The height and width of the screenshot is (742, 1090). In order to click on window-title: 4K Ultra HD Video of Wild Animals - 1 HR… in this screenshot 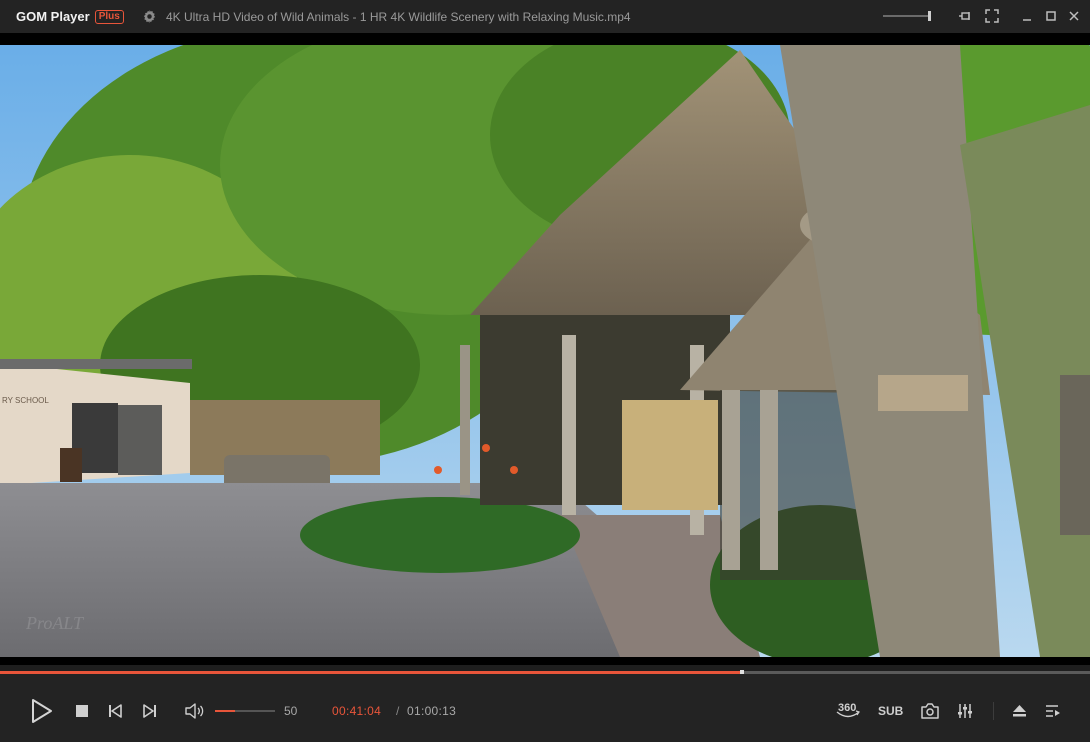, I will do `click(398, 17)`.